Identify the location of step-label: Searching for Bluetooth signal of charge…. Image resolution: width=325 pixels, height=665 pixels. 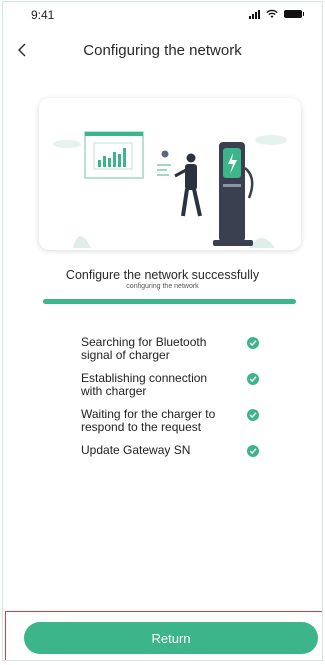
(144, 348).